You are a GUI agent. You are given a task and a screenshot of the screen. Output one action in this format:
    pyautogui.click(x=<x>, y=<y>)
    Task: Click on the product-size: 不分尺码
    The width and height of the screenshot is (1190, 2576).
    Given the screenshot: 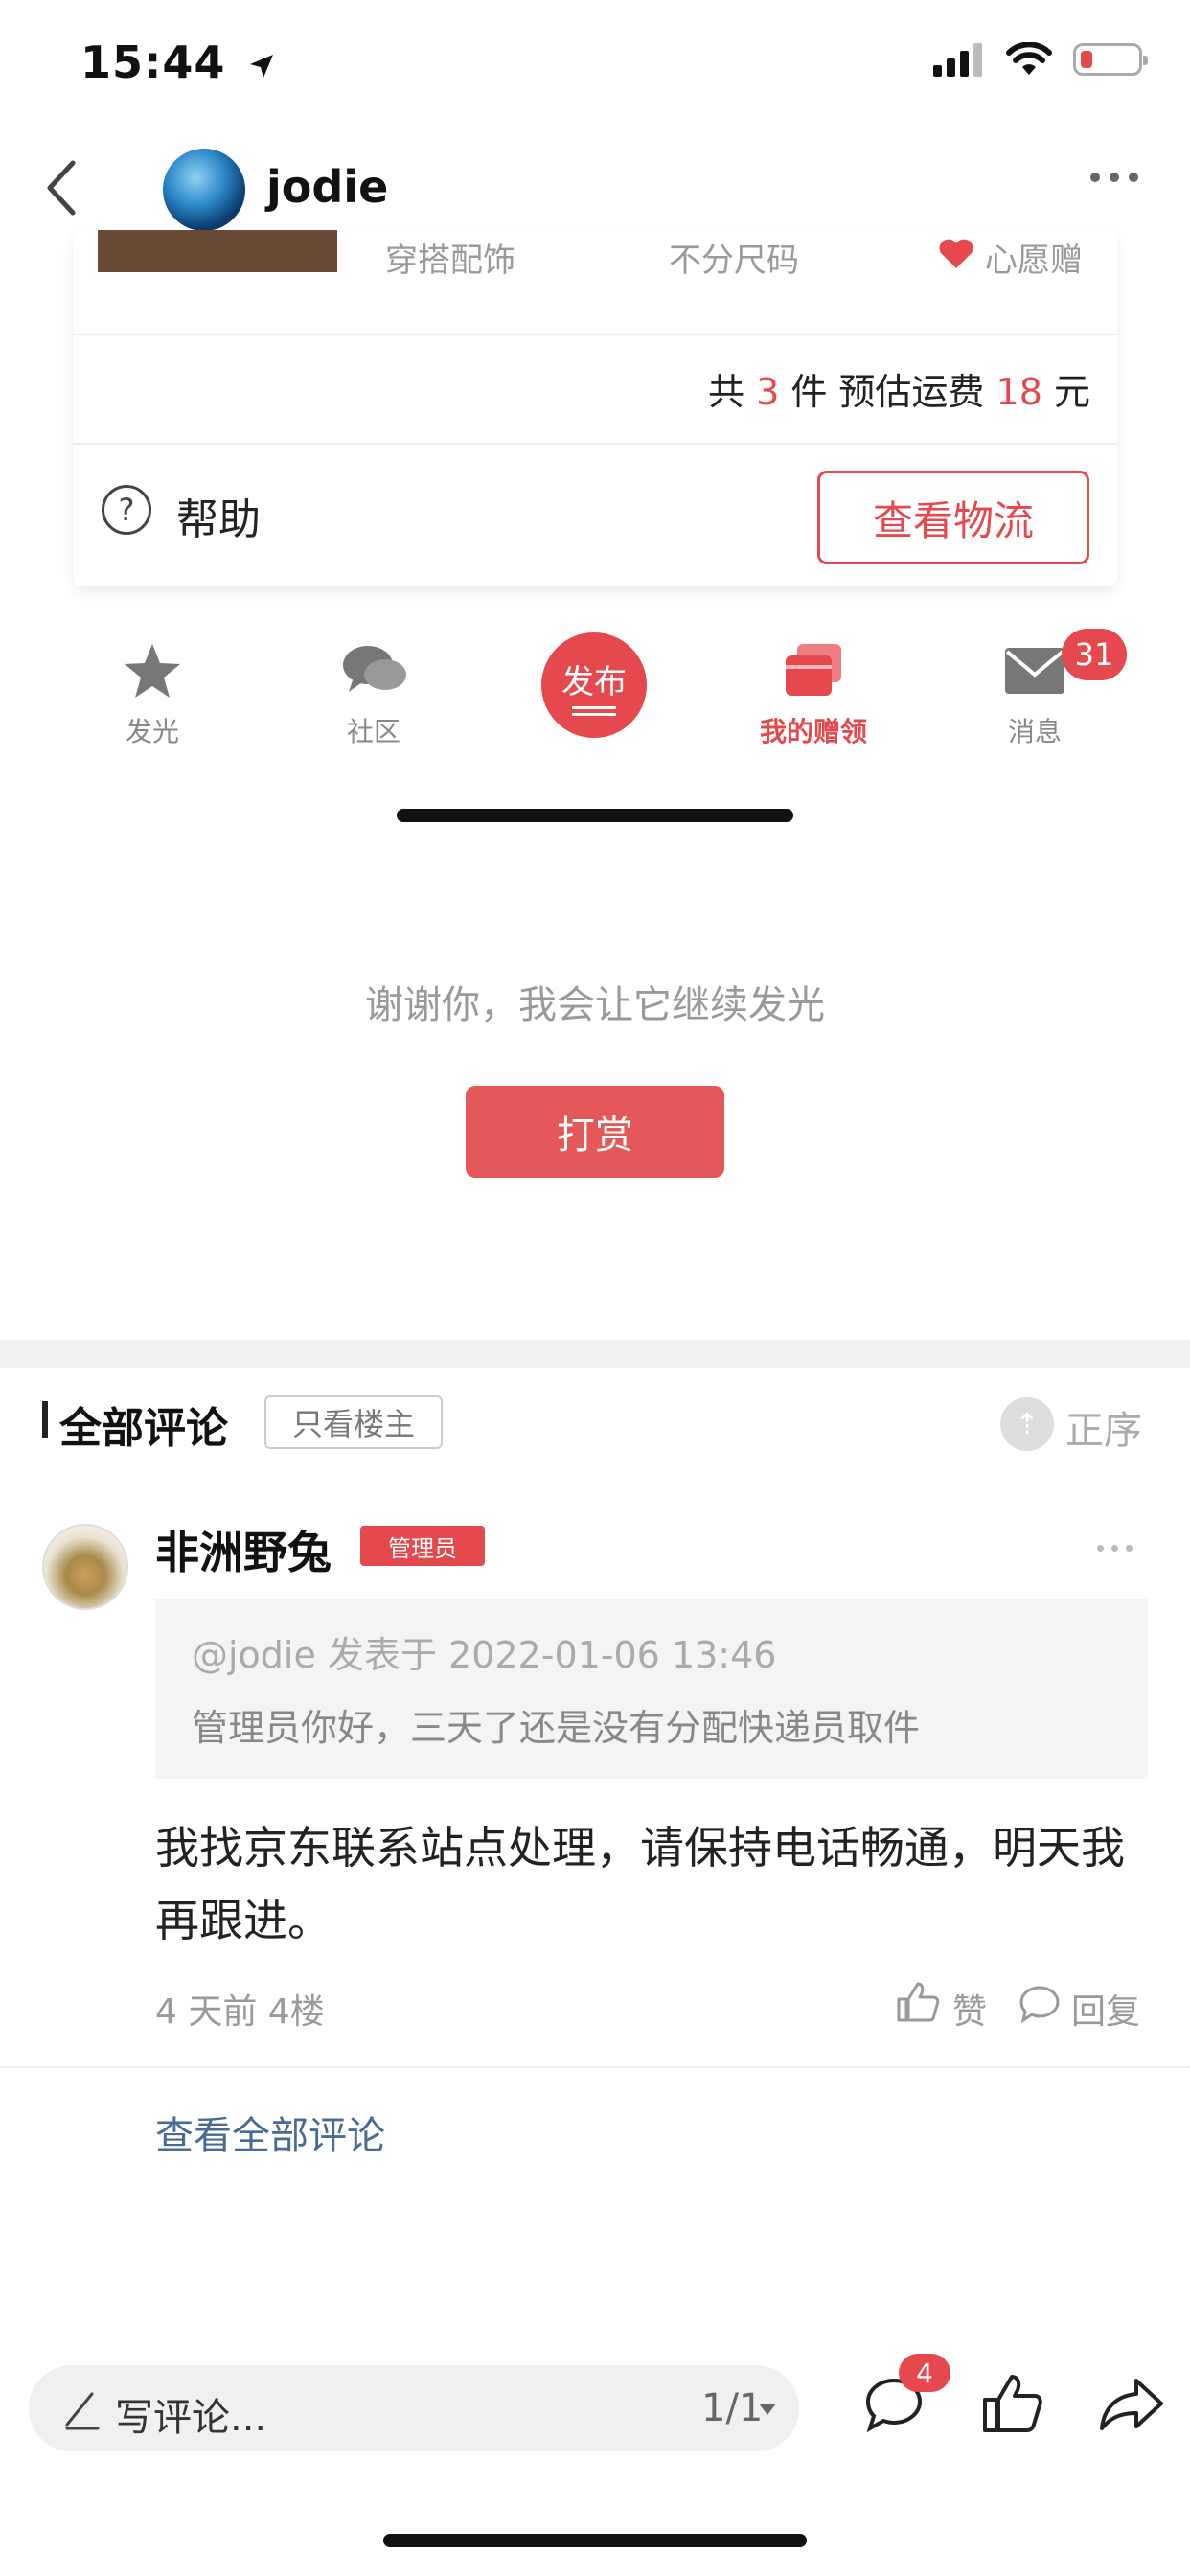 What is the action you would take?
    pyautogui.click(x=734, y=261)
    